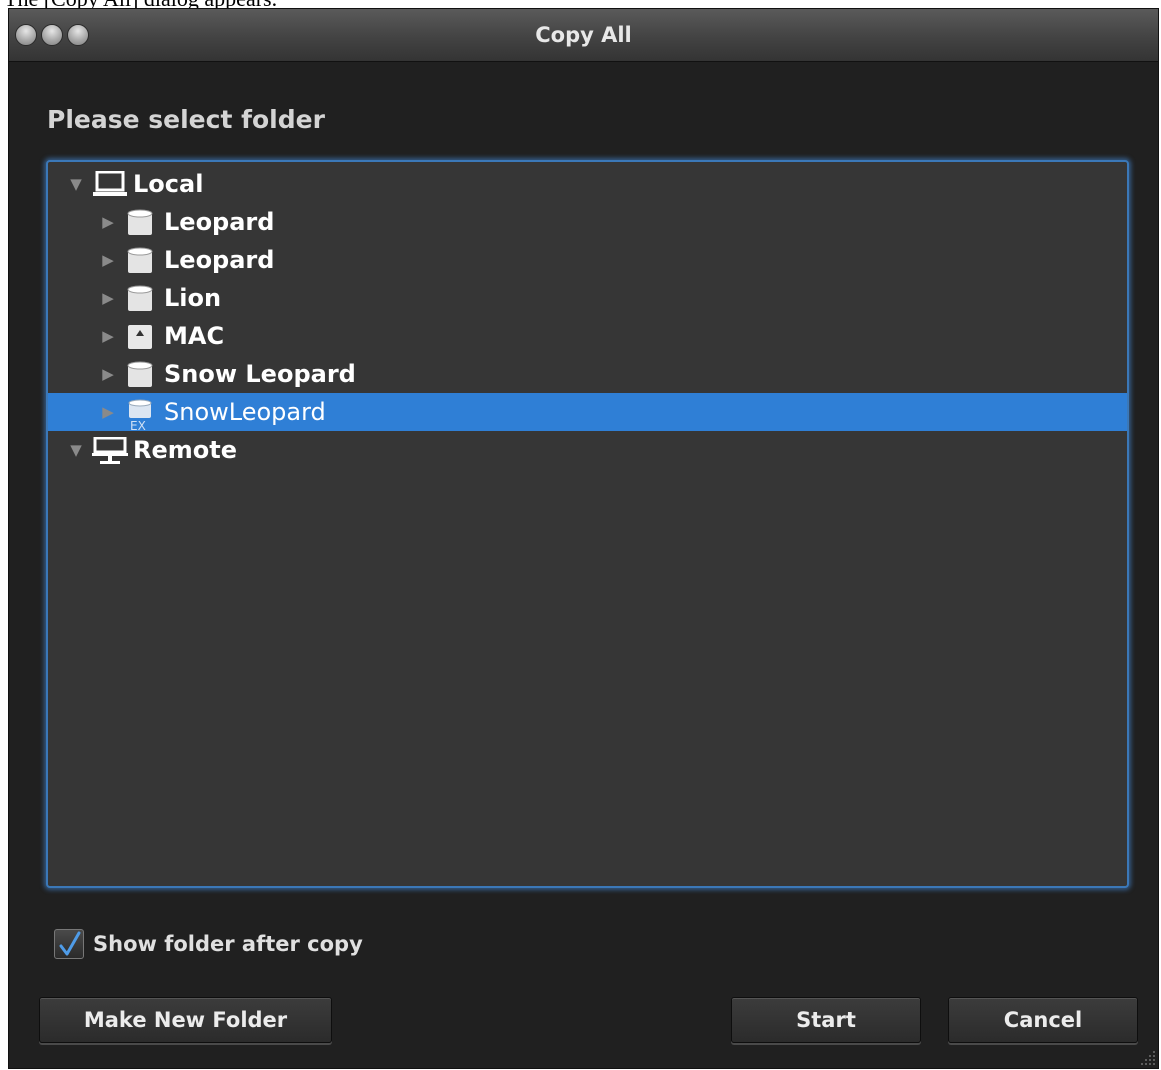  What do you see at coordinates (140, 415) in the screenshot?
I see `external-drive-icon: EX` at bounding box center [140, 415].